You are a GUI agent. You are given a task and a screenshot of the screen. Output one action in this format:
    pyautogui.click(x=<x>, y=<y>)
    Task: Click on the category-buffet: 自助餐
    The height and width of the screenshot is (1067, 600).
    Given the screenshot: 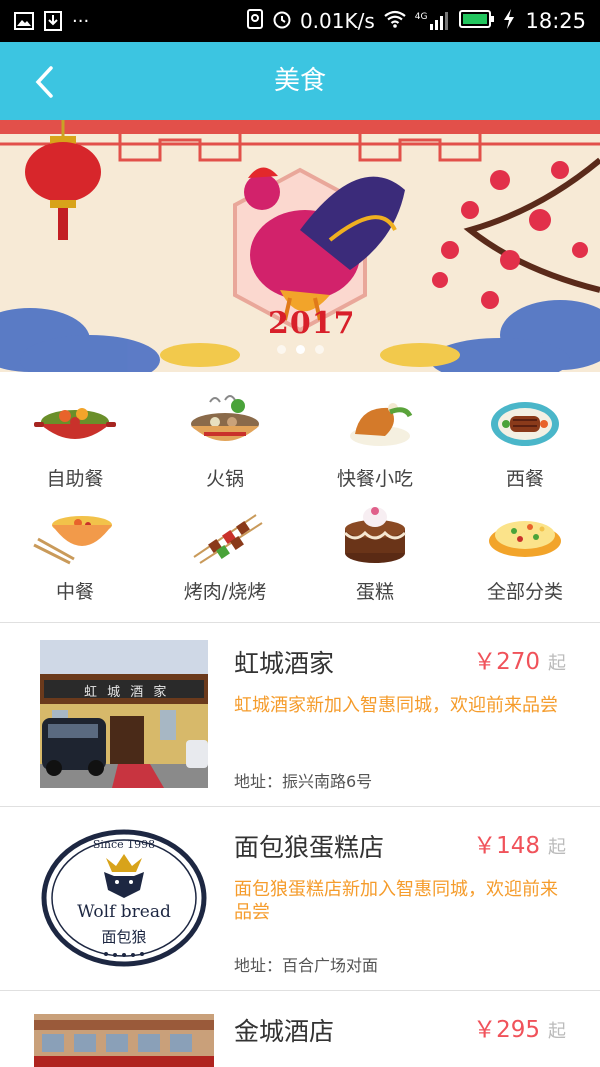 What is the action you would take?
    pyautogui.click(x=75, y=434)
    